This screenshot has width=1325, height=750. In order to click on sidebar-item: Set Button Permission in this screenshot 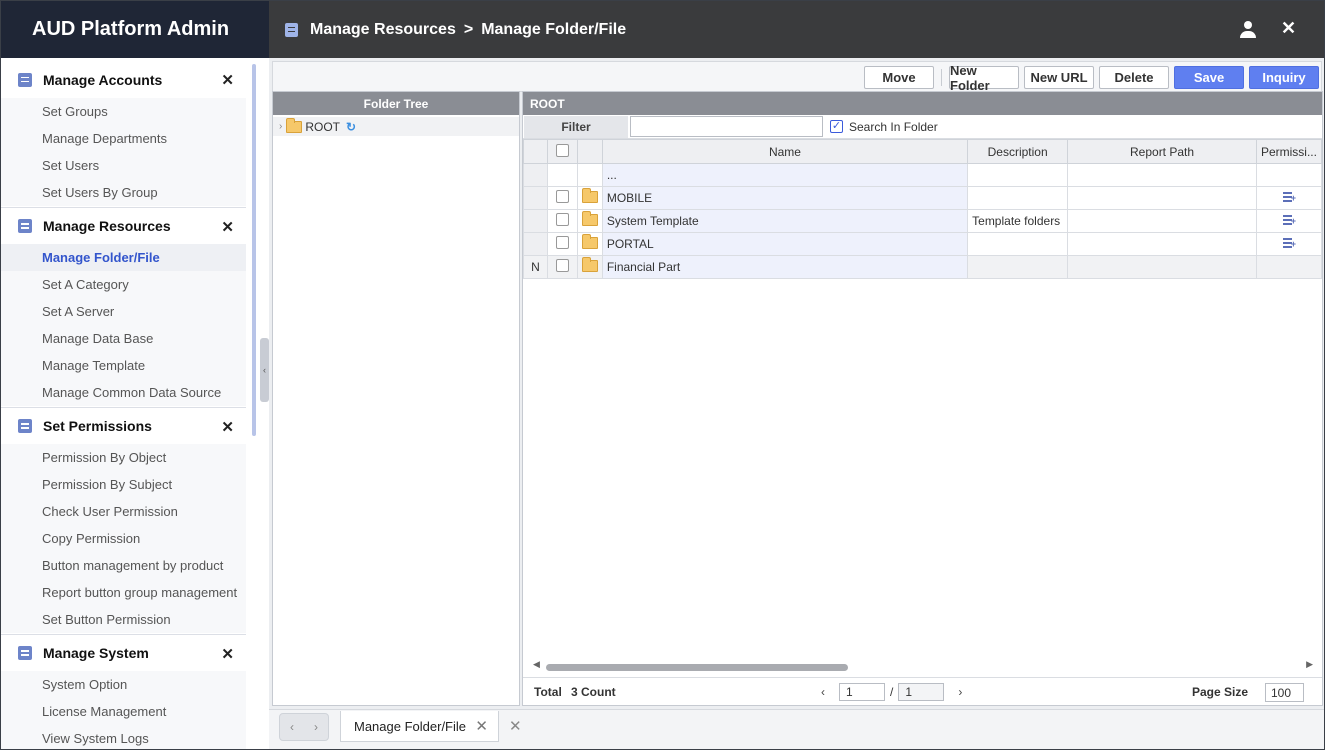, I will do `click(123, 619)`.